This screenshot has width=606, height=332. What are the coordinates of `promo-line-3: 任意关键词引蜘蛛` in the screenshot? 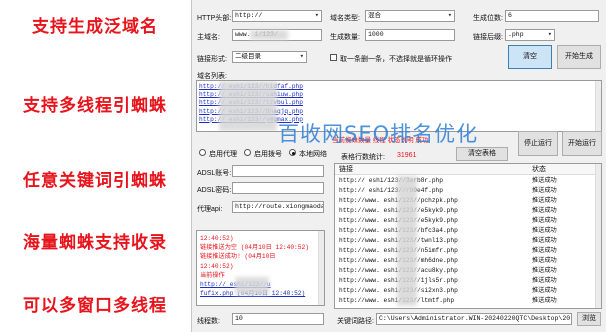 It's located at (95, 181).